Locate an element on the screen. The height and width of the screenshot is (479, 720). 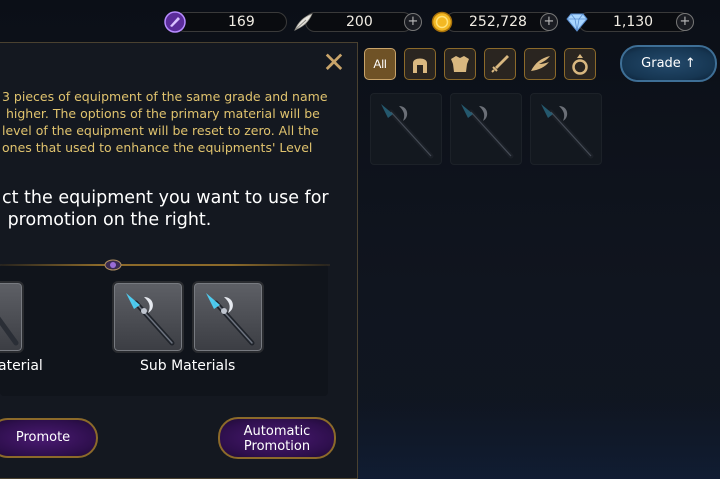
gold-coin-icon is located at coordinates (442, 22).